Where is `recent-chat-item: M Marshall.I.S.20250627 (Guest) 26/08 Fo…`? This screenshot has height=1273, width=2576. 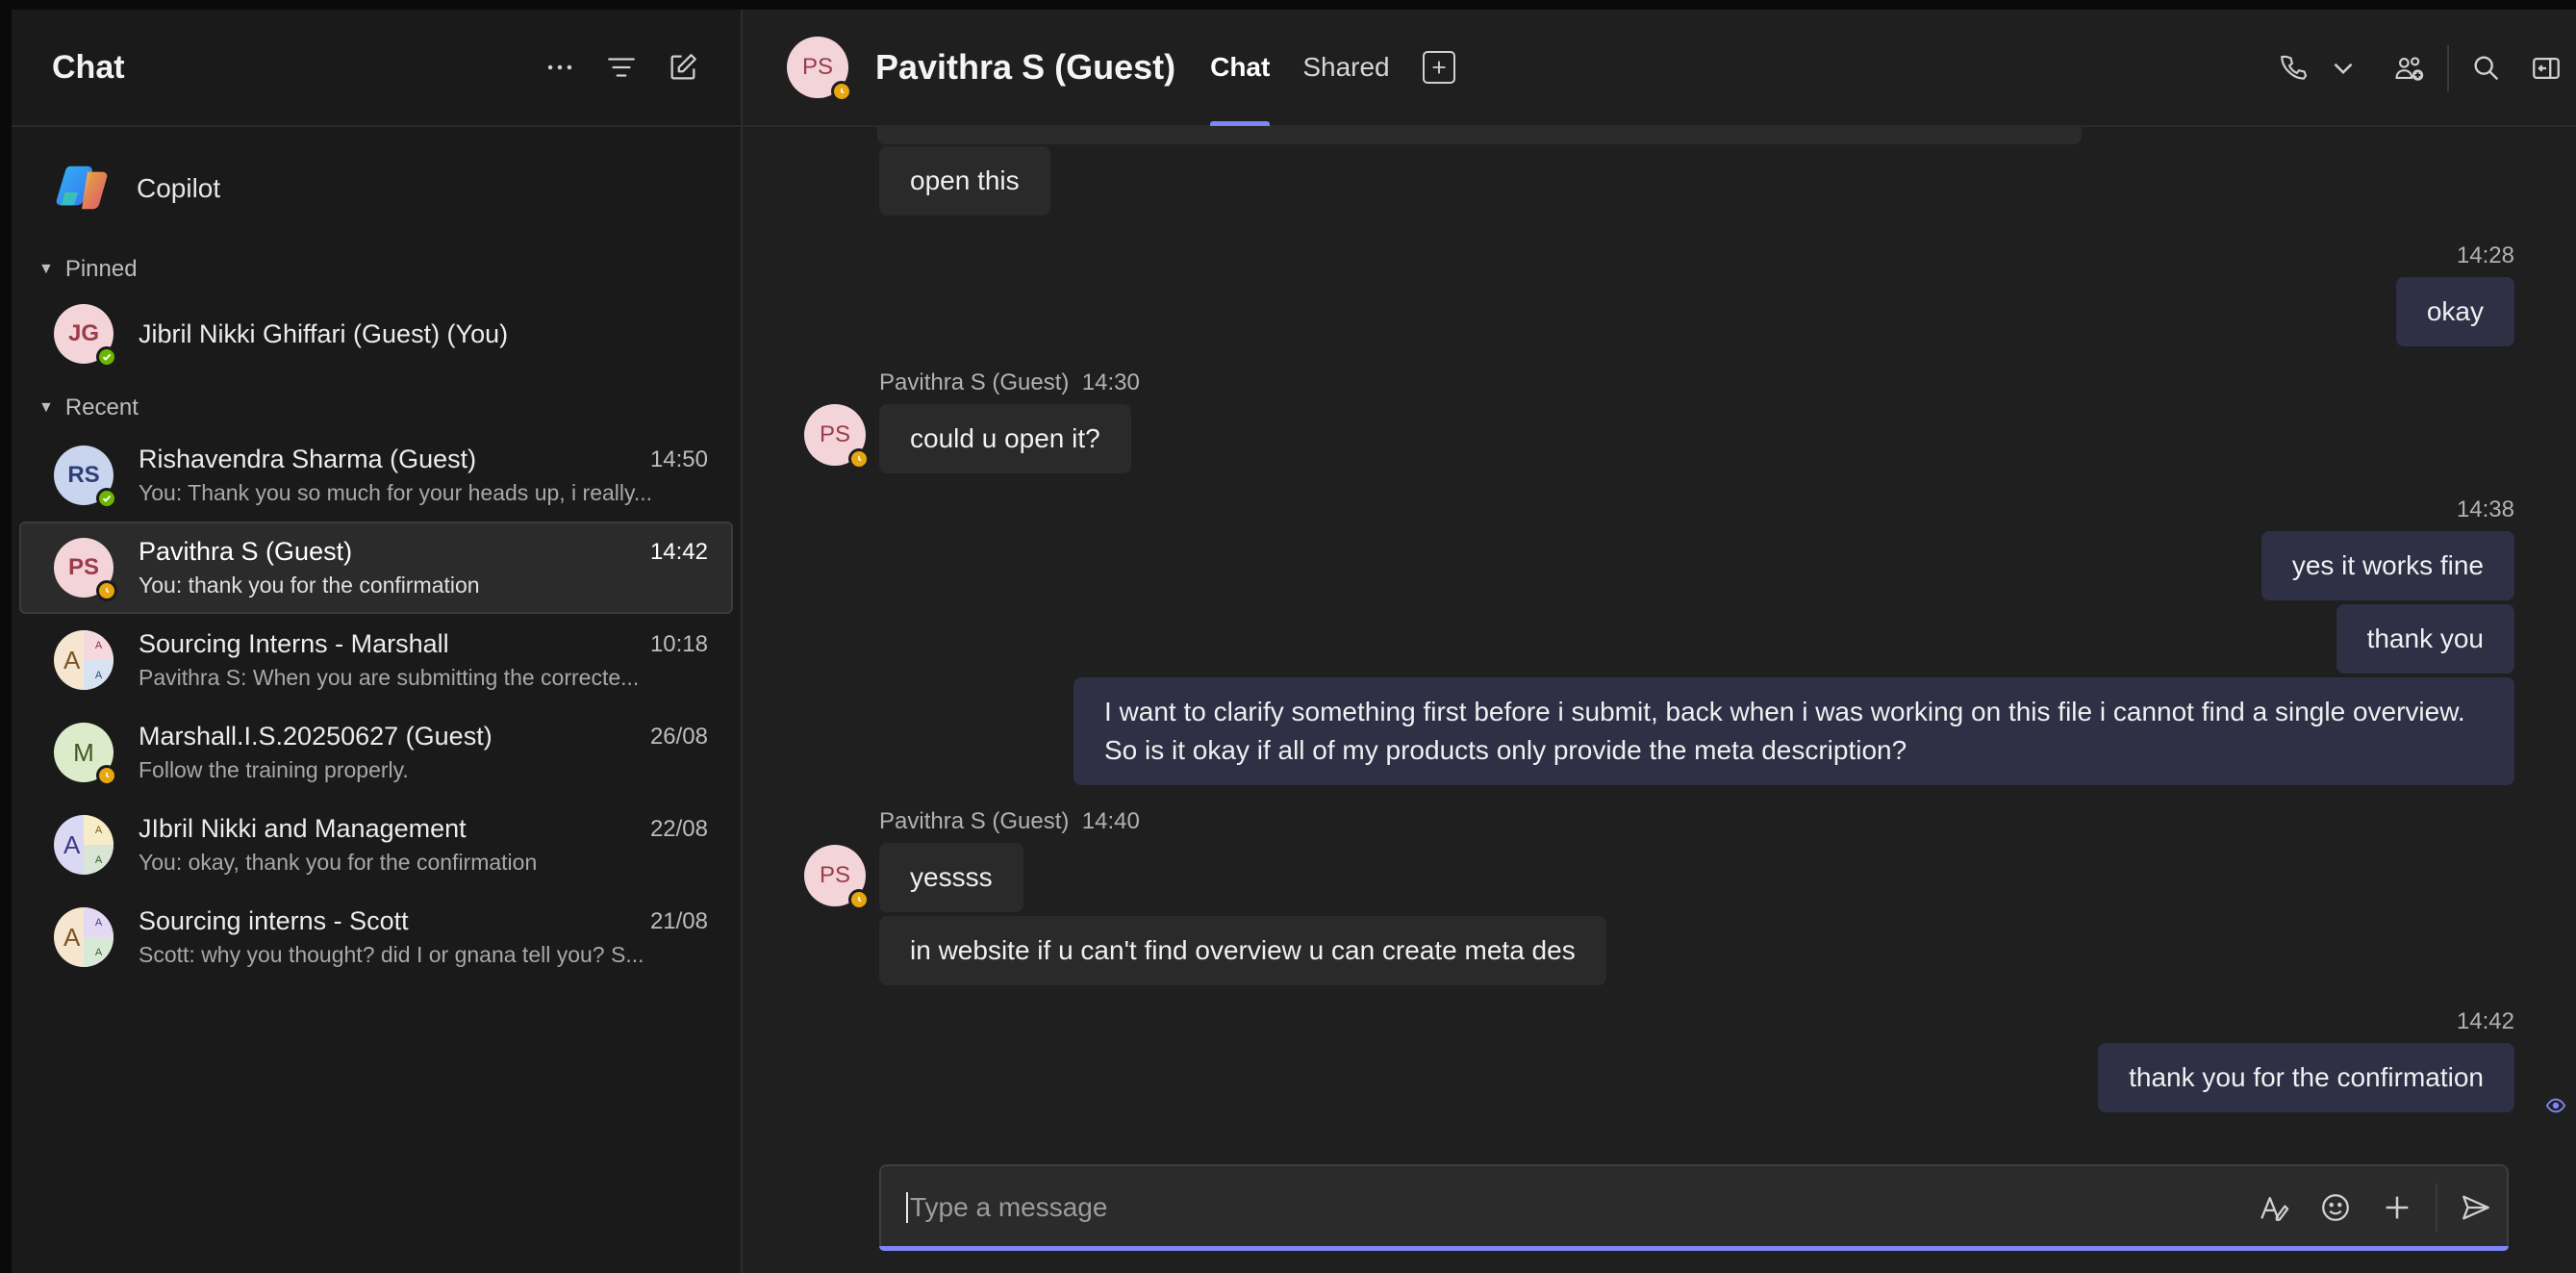
recent-chat-item: M Marshall.I.S.20250627 (Guest) 26/08 Fo… is located at coordinates (377, 752).